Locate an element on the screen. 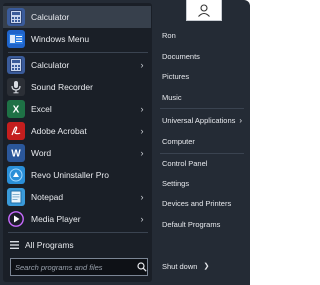  right-link-label: Music is located at coordinates (172, 97).